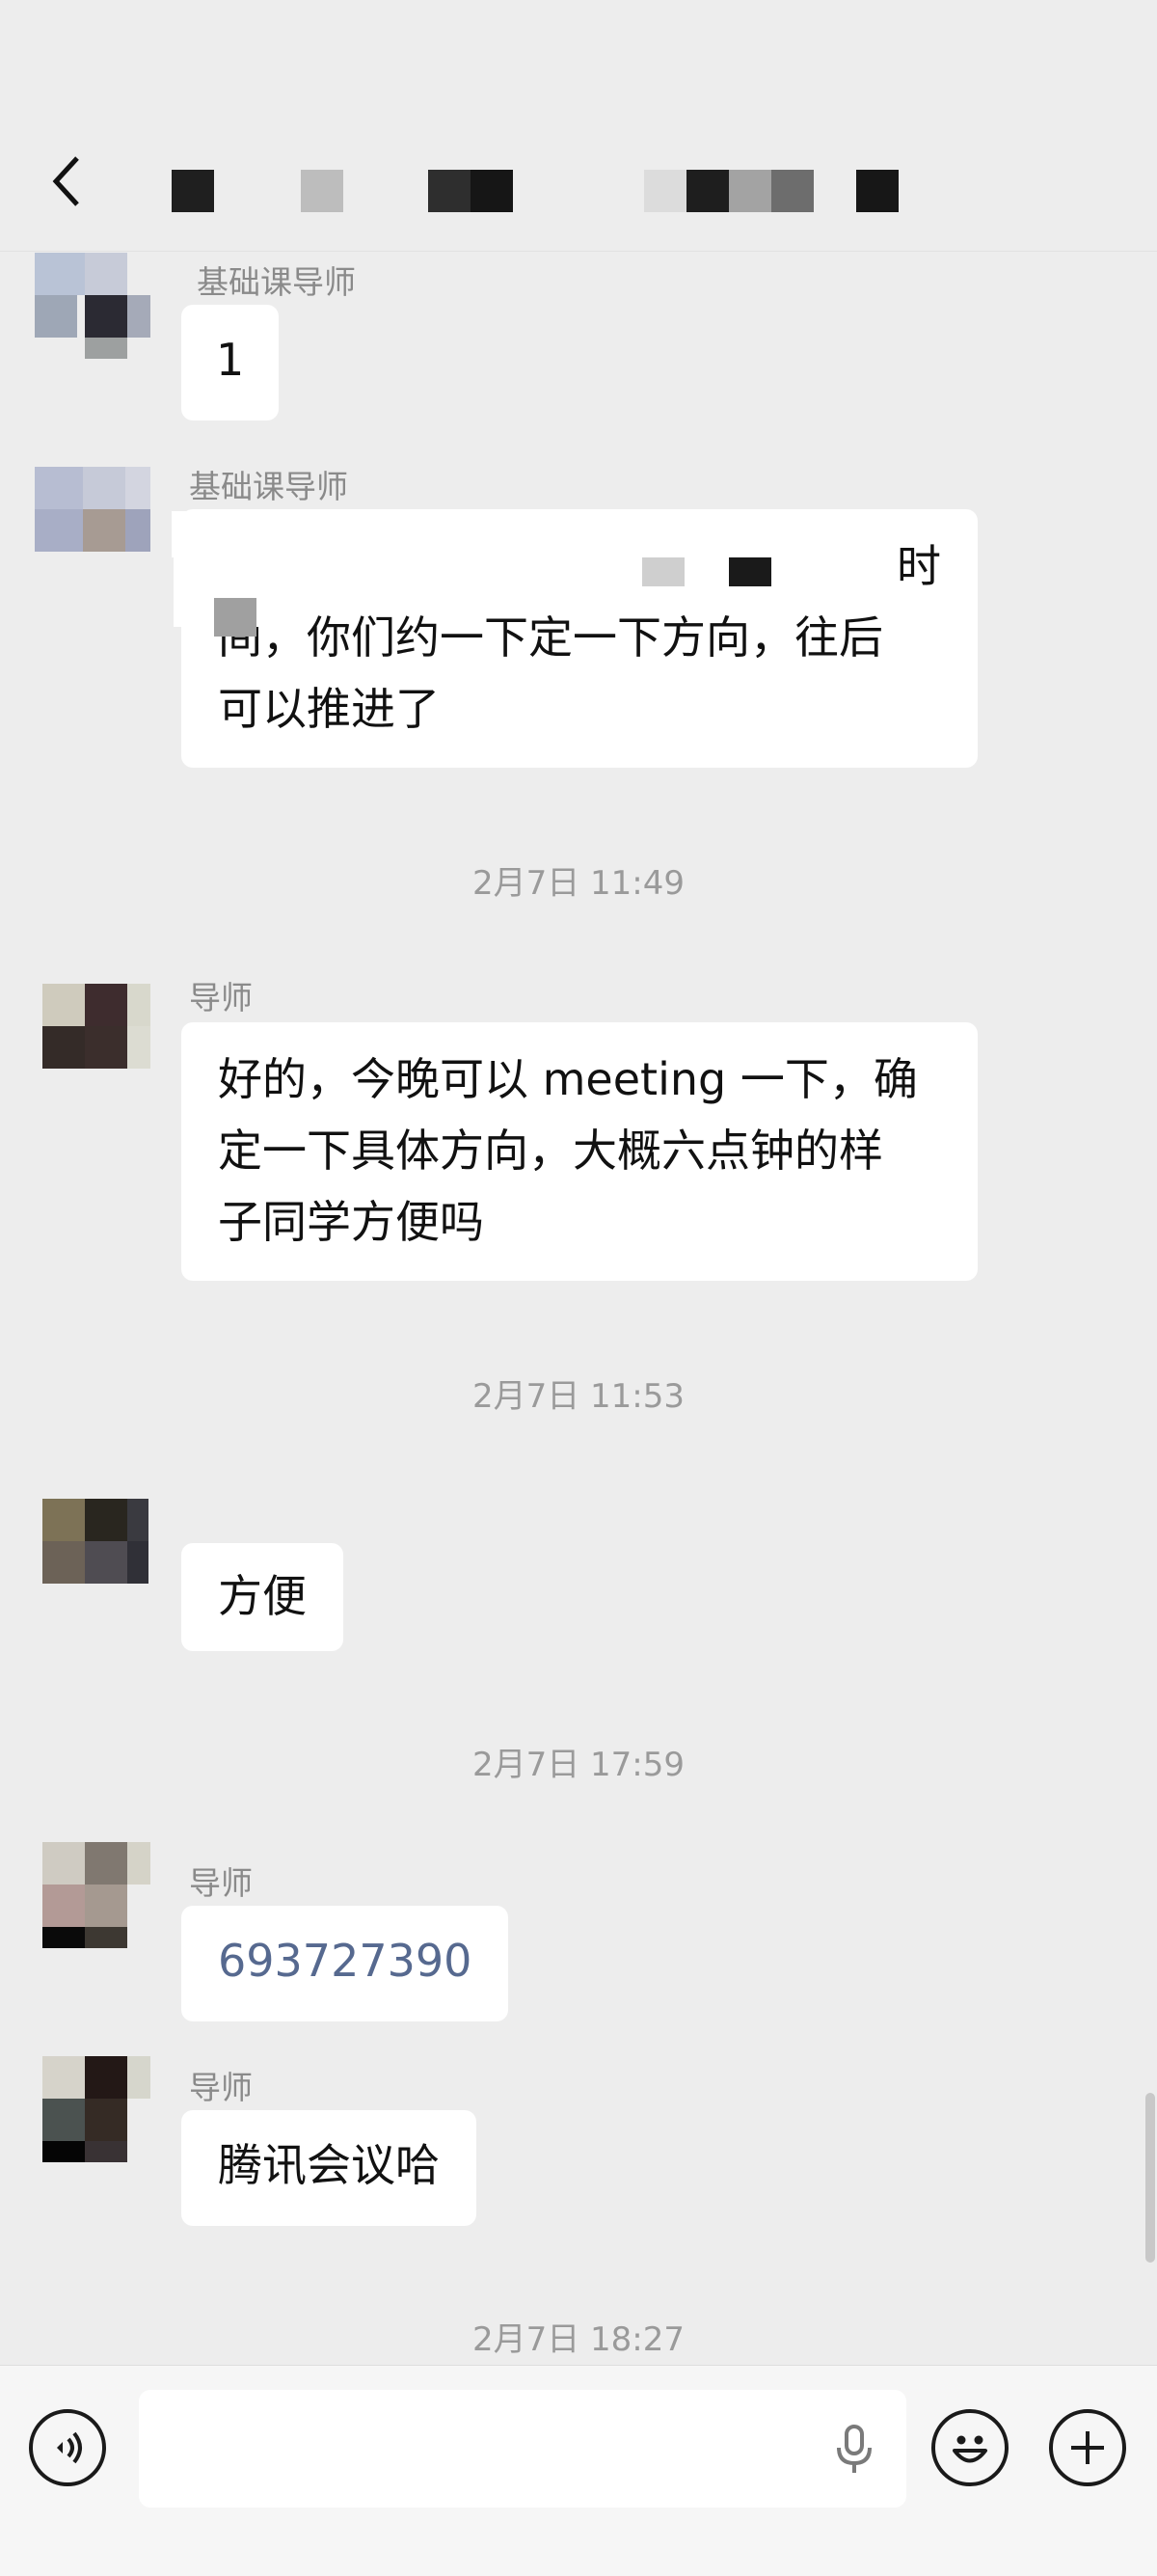 The width and height of the screenshot is (1157, 2576). I want to click on message-line: 间，你们约一下定一下方向，往后, so click(550, 637).